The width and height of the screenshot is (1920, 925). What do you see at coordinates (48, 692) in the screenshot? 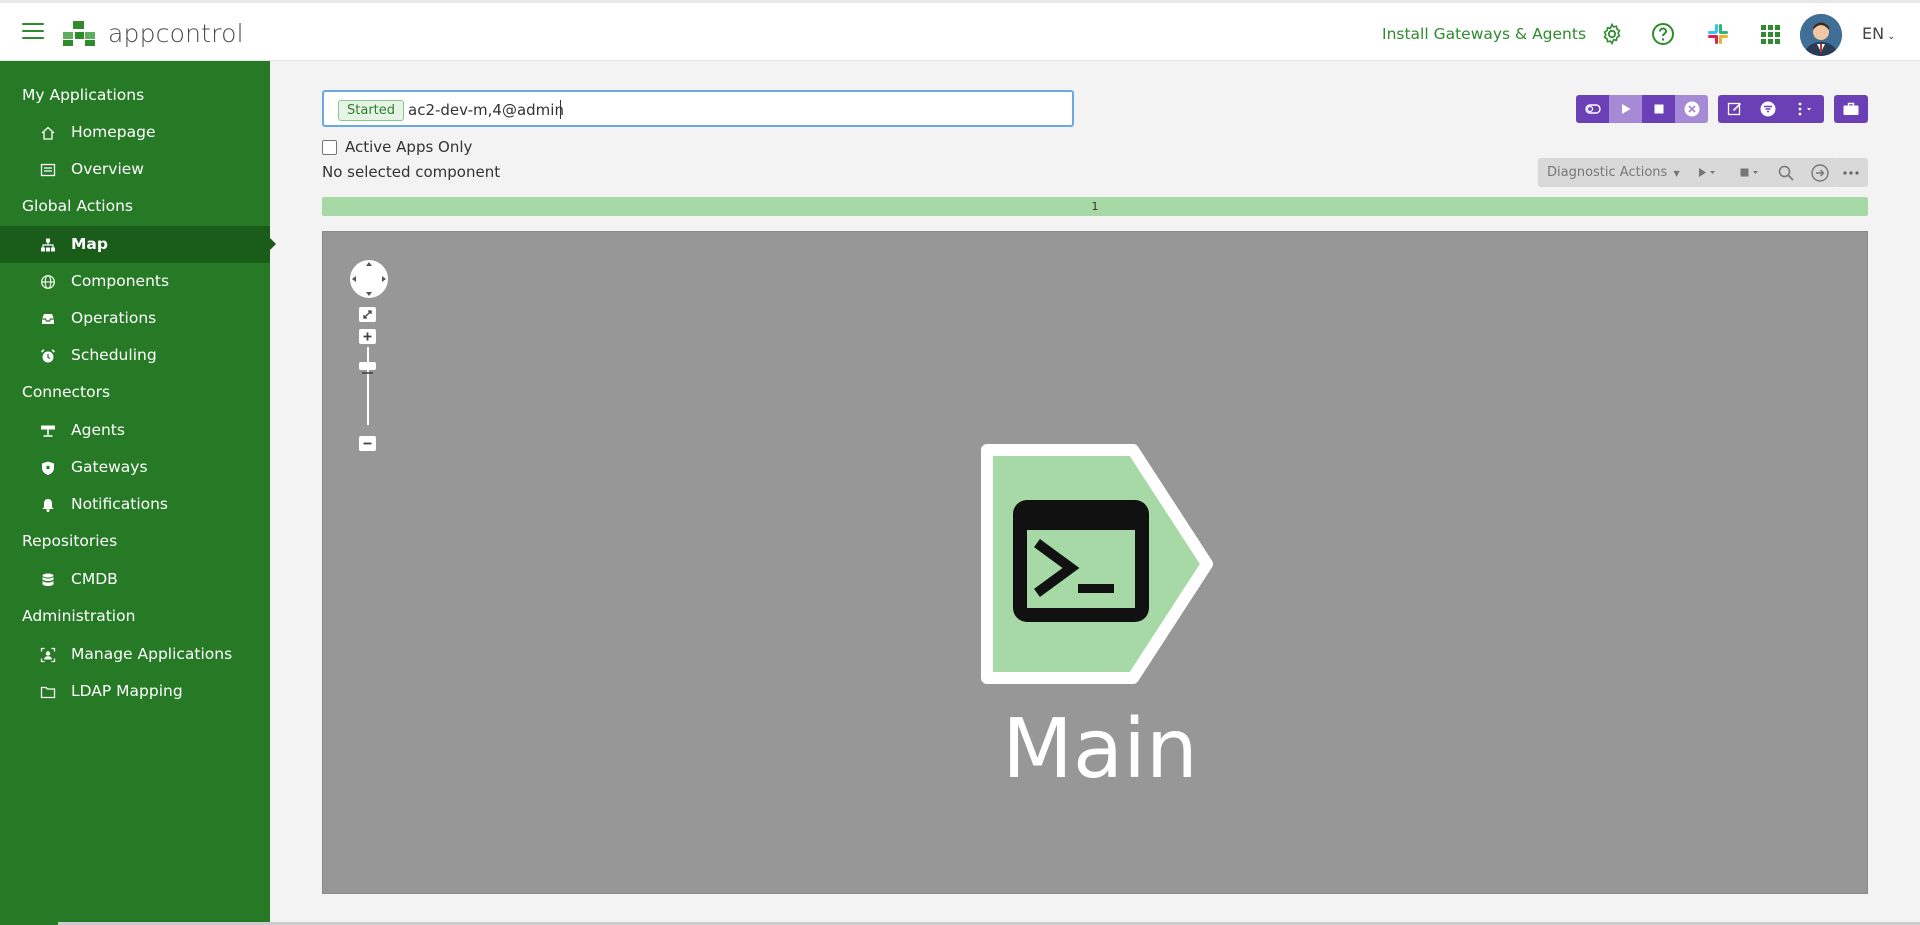
I see `folder-icon` at bounding box center [48, 692].